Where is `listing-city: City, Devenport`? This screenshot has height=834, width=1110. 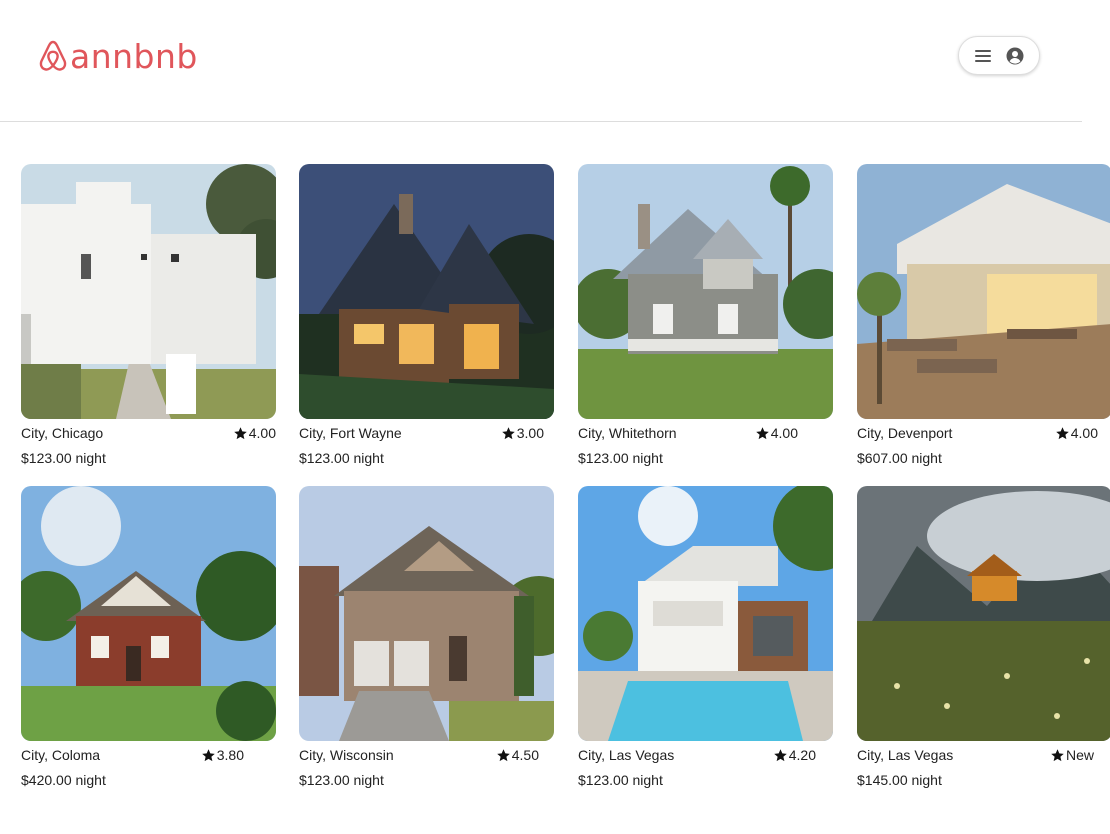 listing-city: City, Devenport is located at coordinates (905, 433).